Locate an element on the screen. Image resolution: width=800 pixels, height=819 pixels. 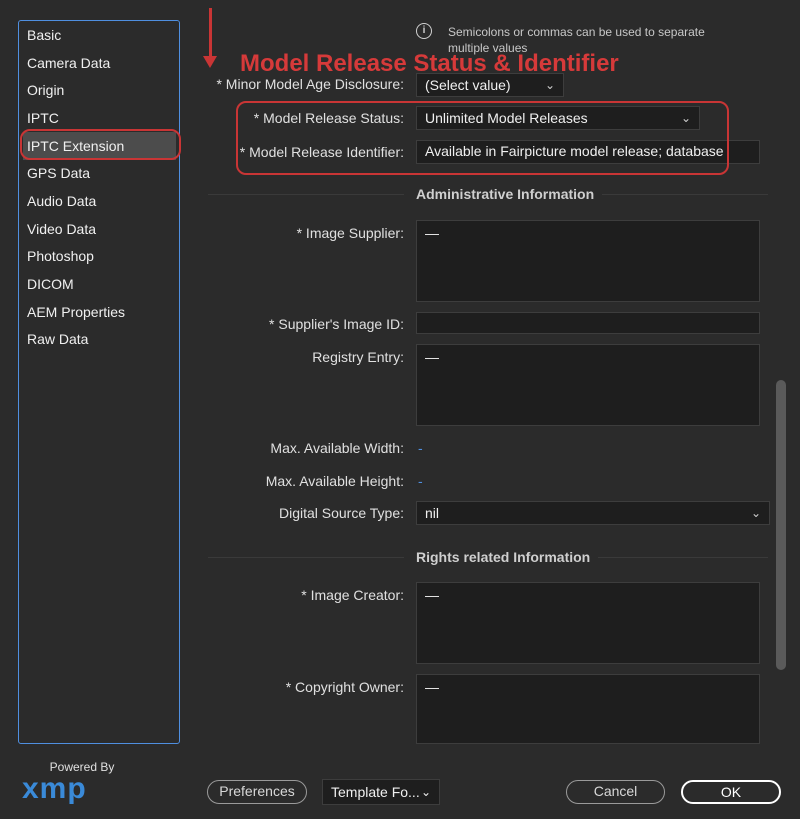
supplier-image-id-input is located at coordinates (588, 323).